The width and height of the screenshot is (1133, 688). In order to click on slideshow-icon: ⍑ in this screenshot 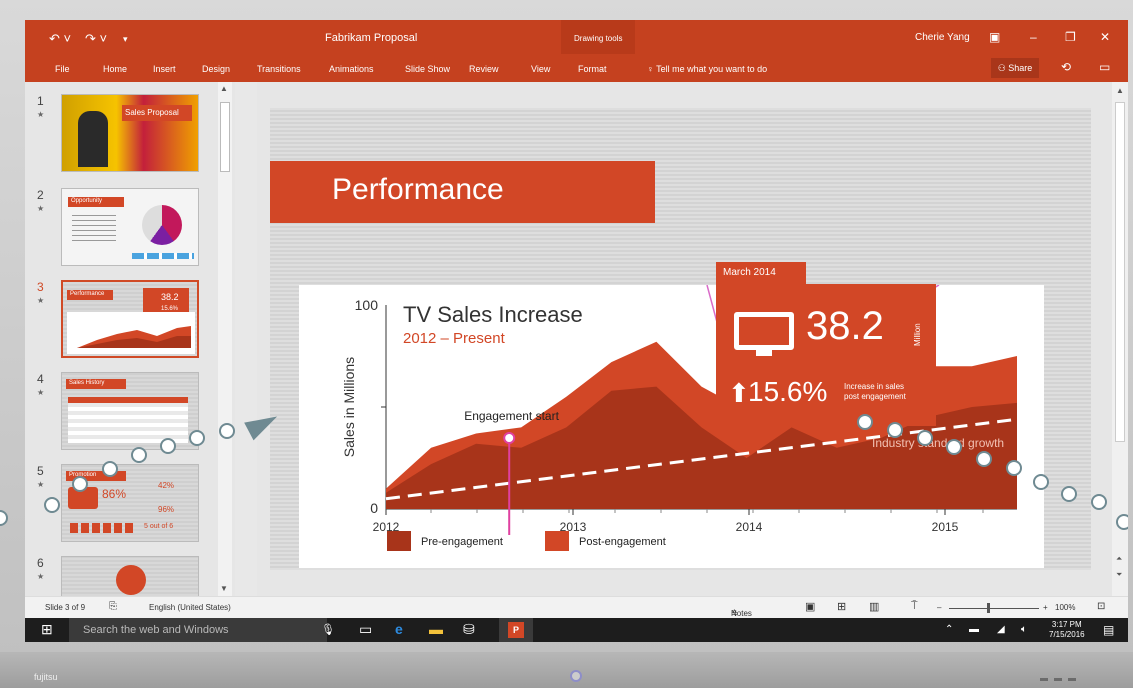, I will do `click(914, 606)`.